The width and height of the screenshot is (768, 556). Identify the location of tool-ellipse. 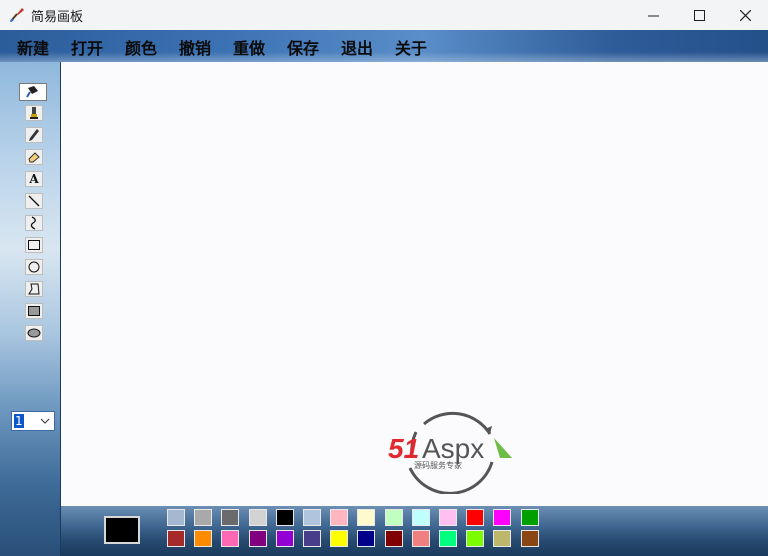
(34, 267).